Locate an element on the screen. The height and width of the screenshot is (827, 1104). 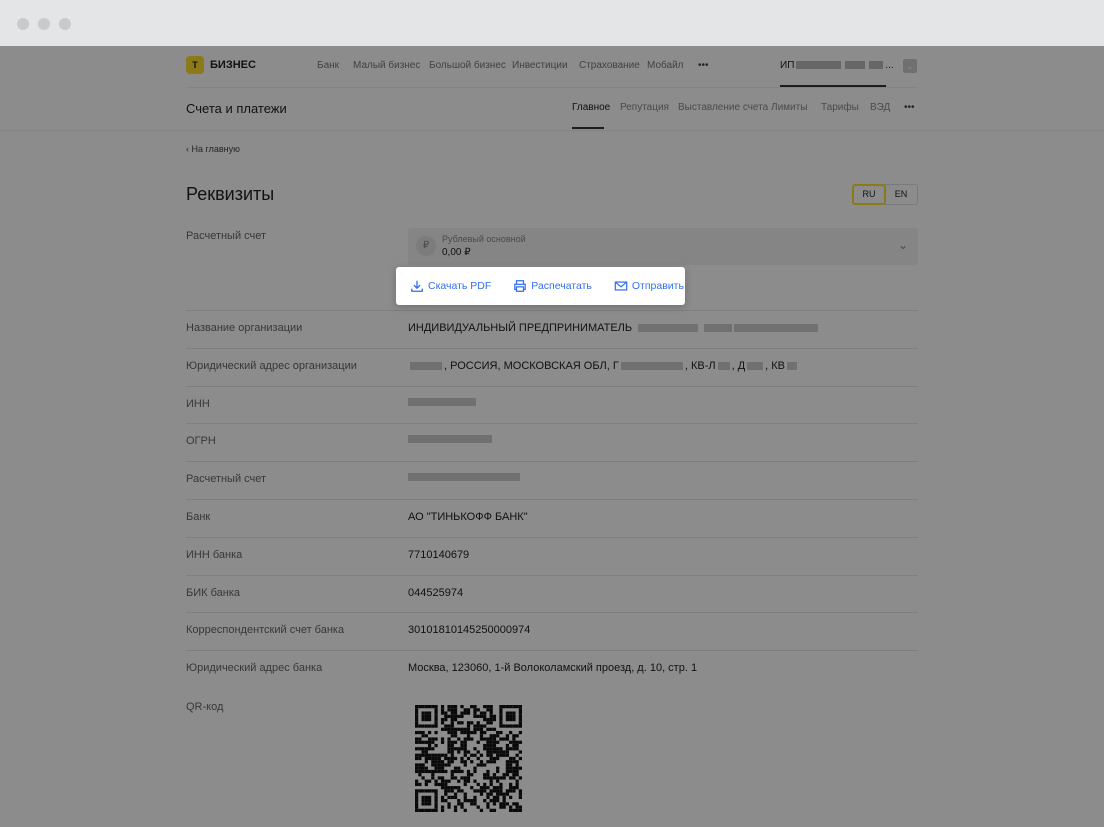
download-pdf-button: Скачать PDF is located at coordinates (450, 286).